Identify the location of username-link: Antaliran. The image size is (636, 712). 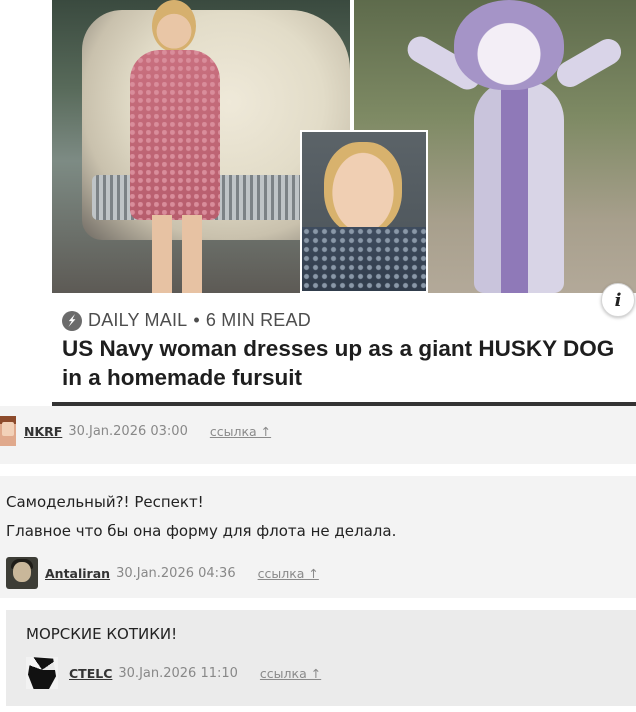
(77, 573).